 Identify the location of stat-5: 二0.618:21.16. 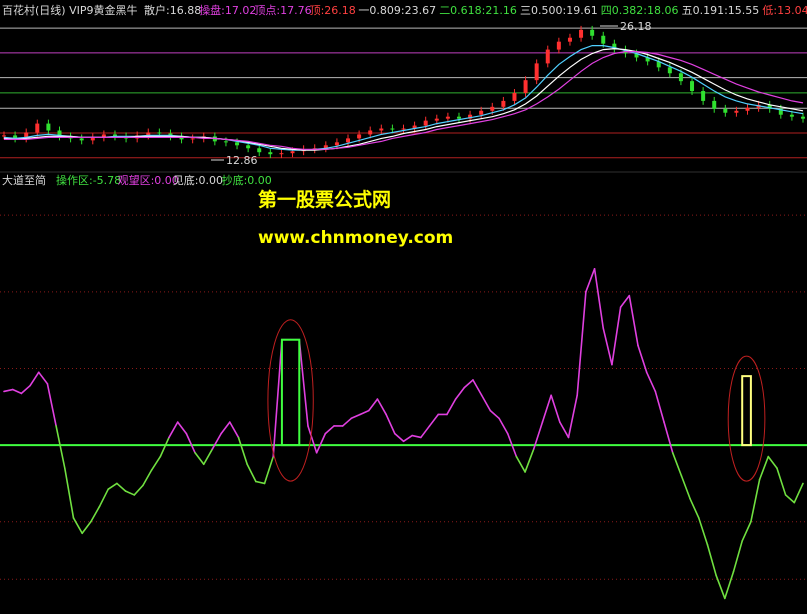
(478, 10).